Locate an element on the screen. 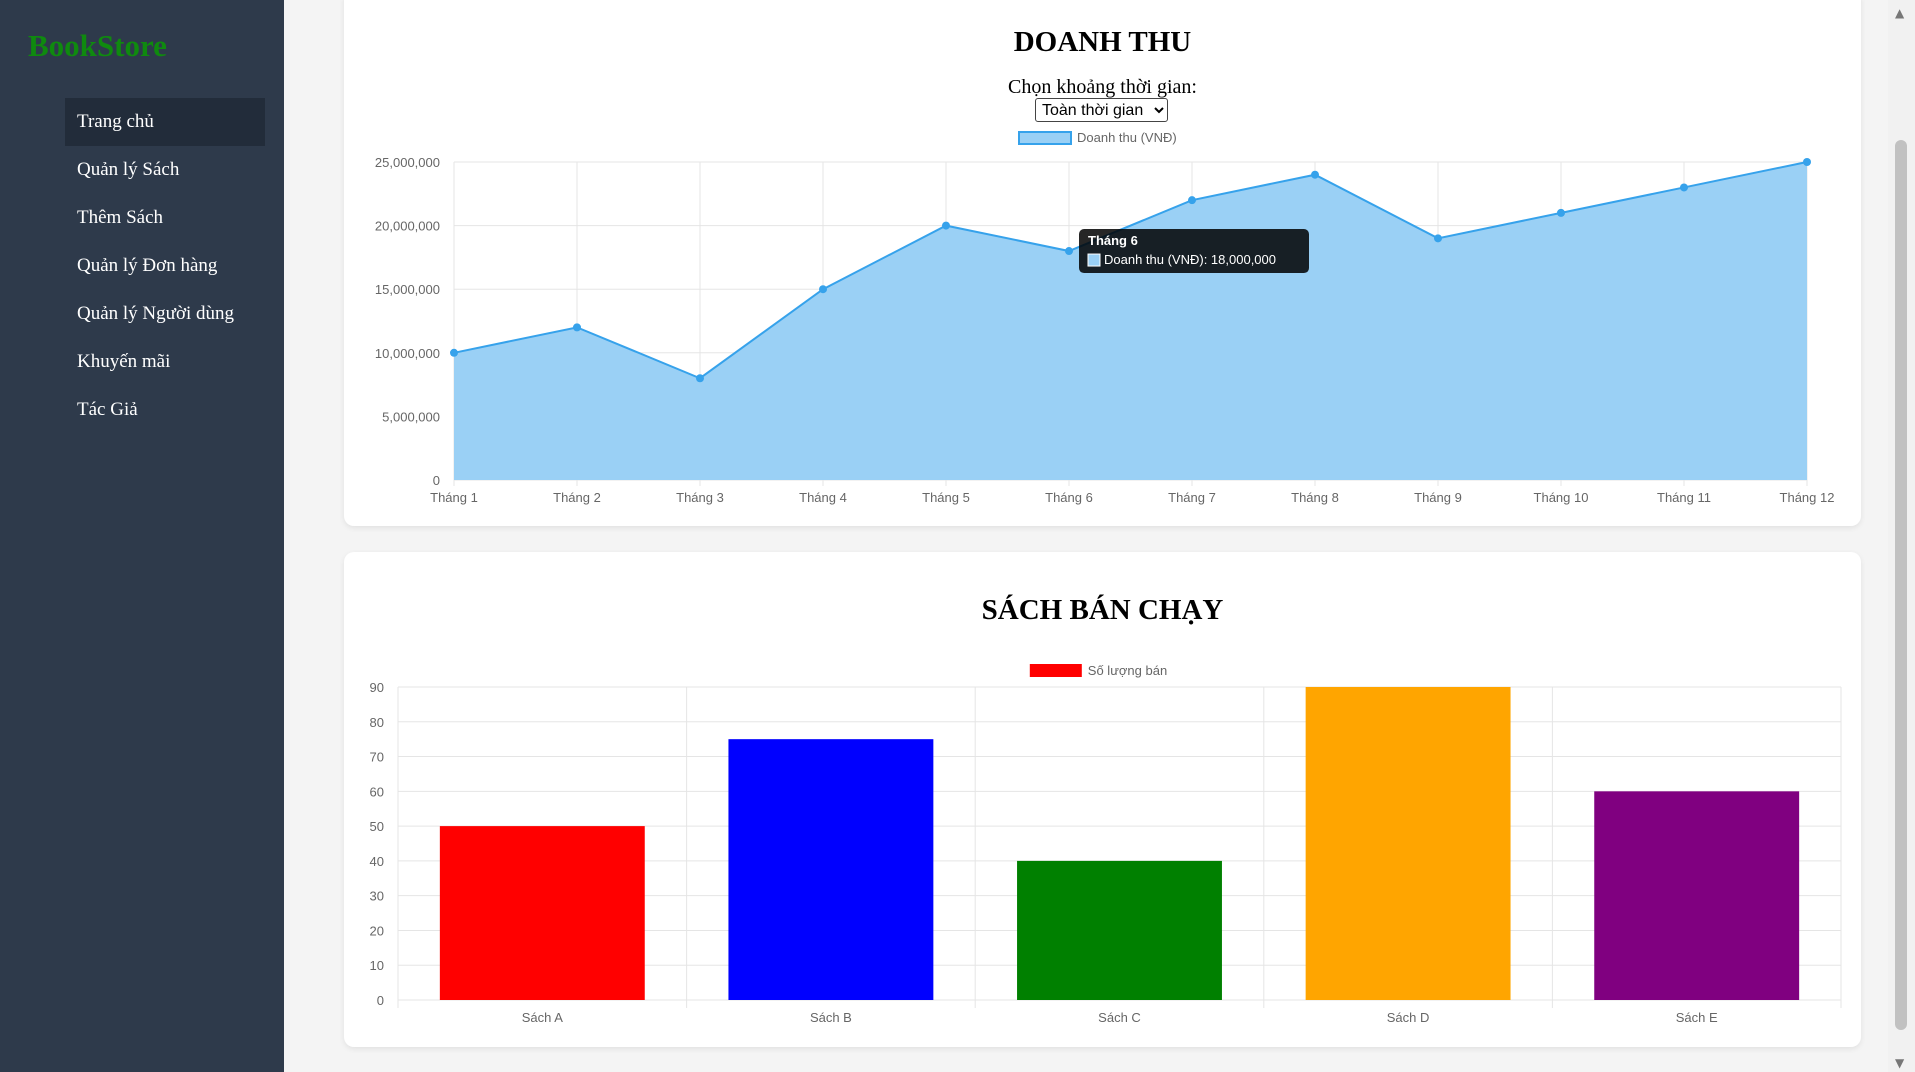  y-tick-label: 15,000,000 is located at coordinates (407, 289).